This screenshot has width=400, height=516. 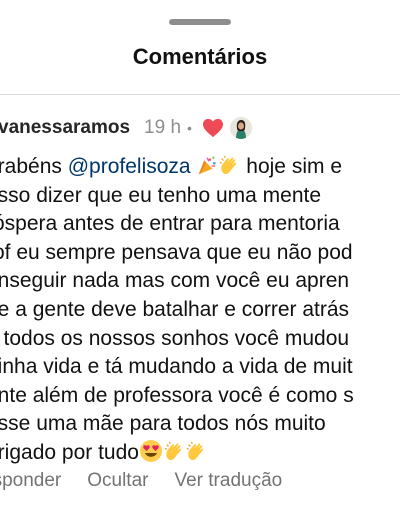 What do you see at coordinates (175, 309) in the screenshot?
I see `comment-line: ue a gente deve batalhar e correr atrás` at bounding box center [175, 309].